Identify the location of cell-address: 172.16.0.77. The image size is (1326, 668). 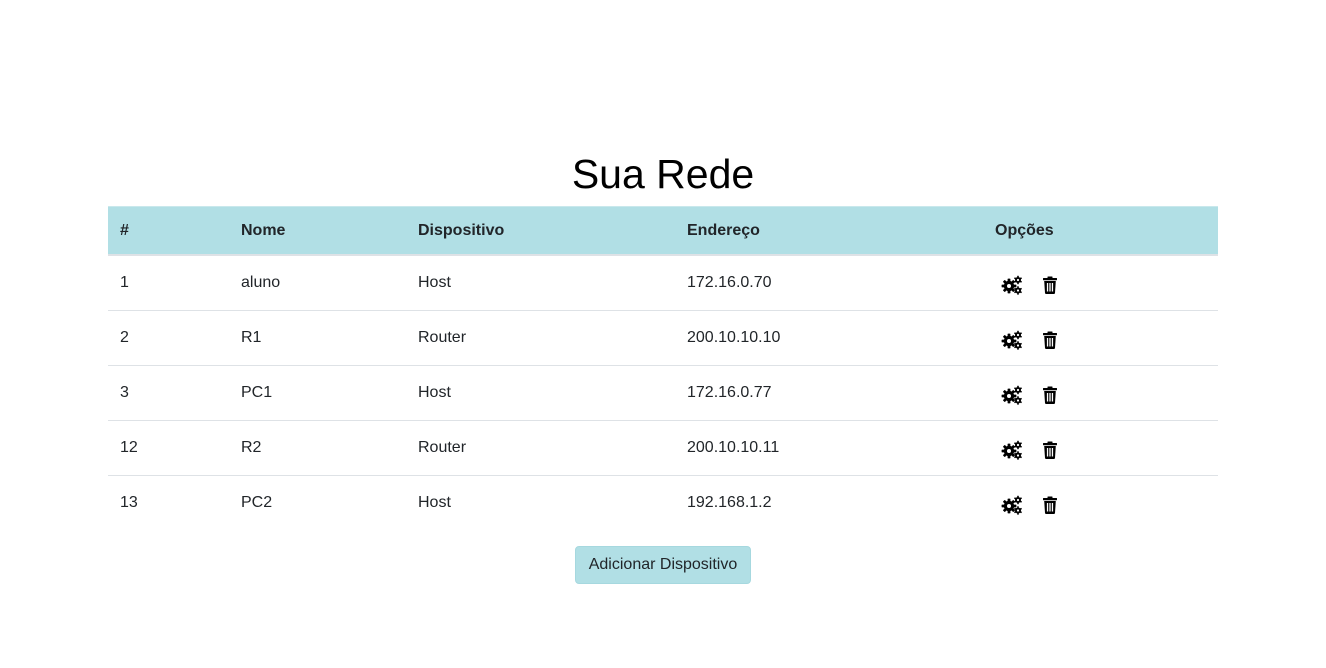
(829, 393).